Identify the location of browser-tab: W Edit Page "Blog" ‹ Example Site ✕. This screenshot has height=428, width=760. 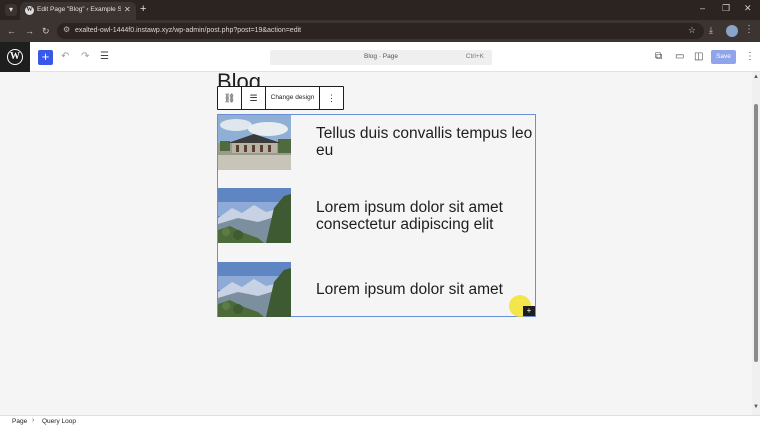
(78, 11).